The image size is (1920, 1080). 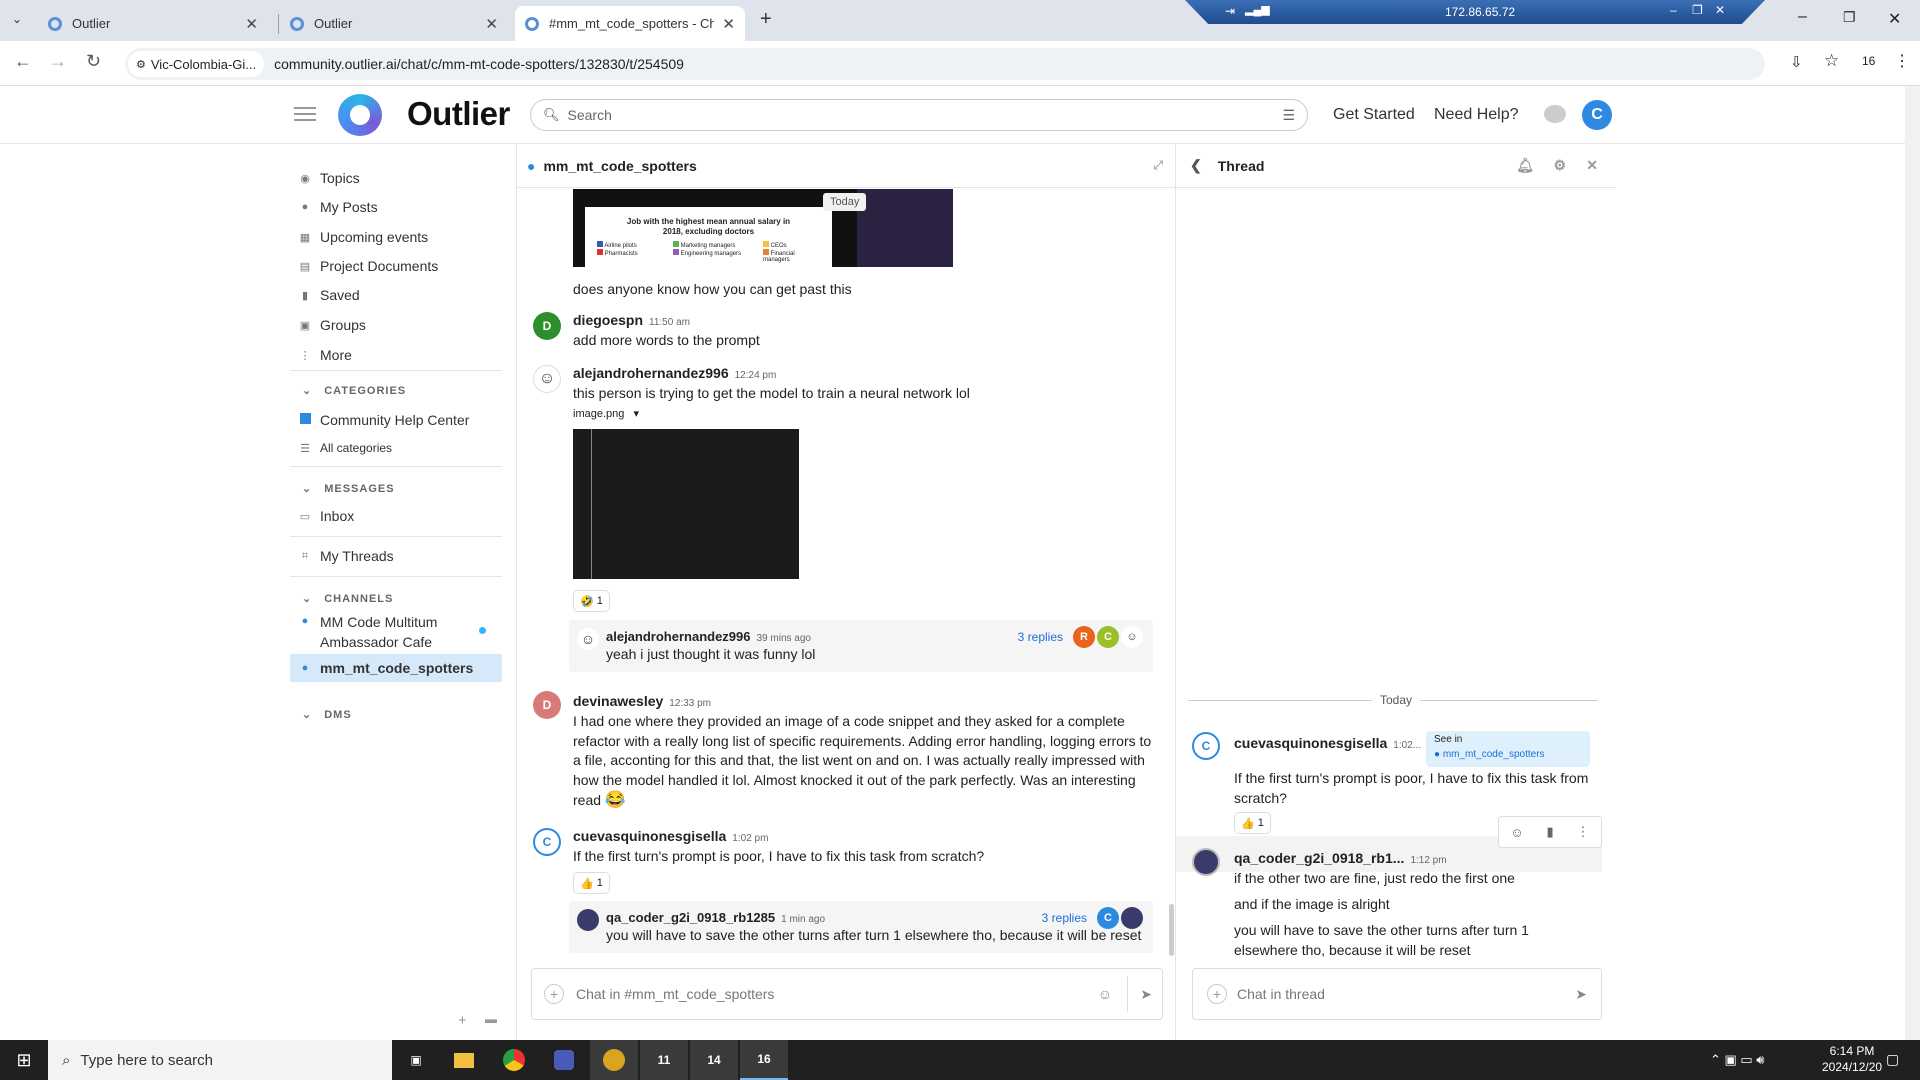 I want to click on search-input: 🔍︎ Search ☰, so click(x=919, y=115).